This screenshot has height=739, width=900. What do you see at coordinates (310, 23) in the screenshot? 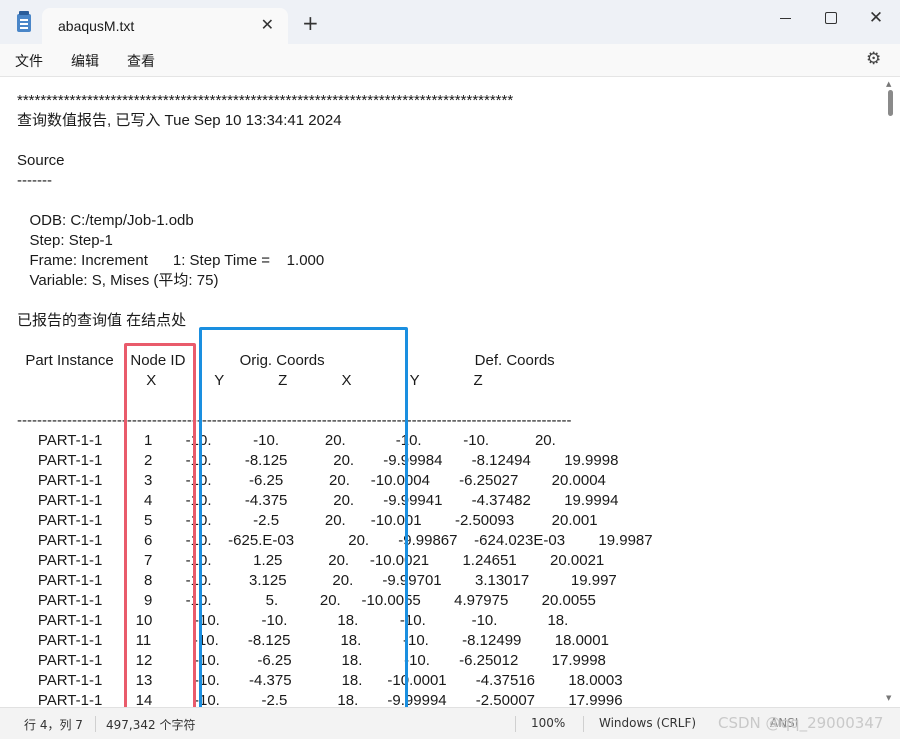
I see `new-tab-button: +` at bounding box center [310, 23].